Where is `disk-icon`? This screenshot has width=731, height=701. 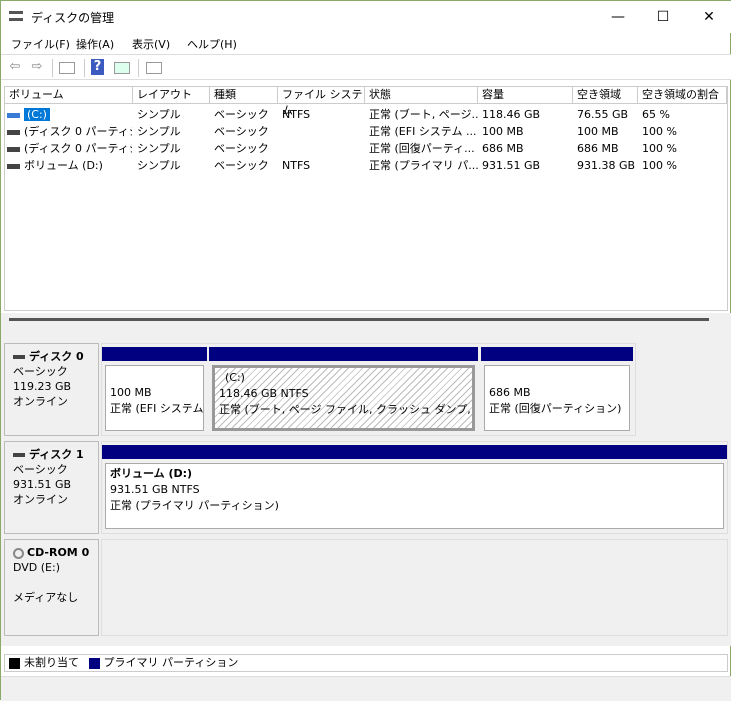 disk-icon is located at coordinates (19, 357).